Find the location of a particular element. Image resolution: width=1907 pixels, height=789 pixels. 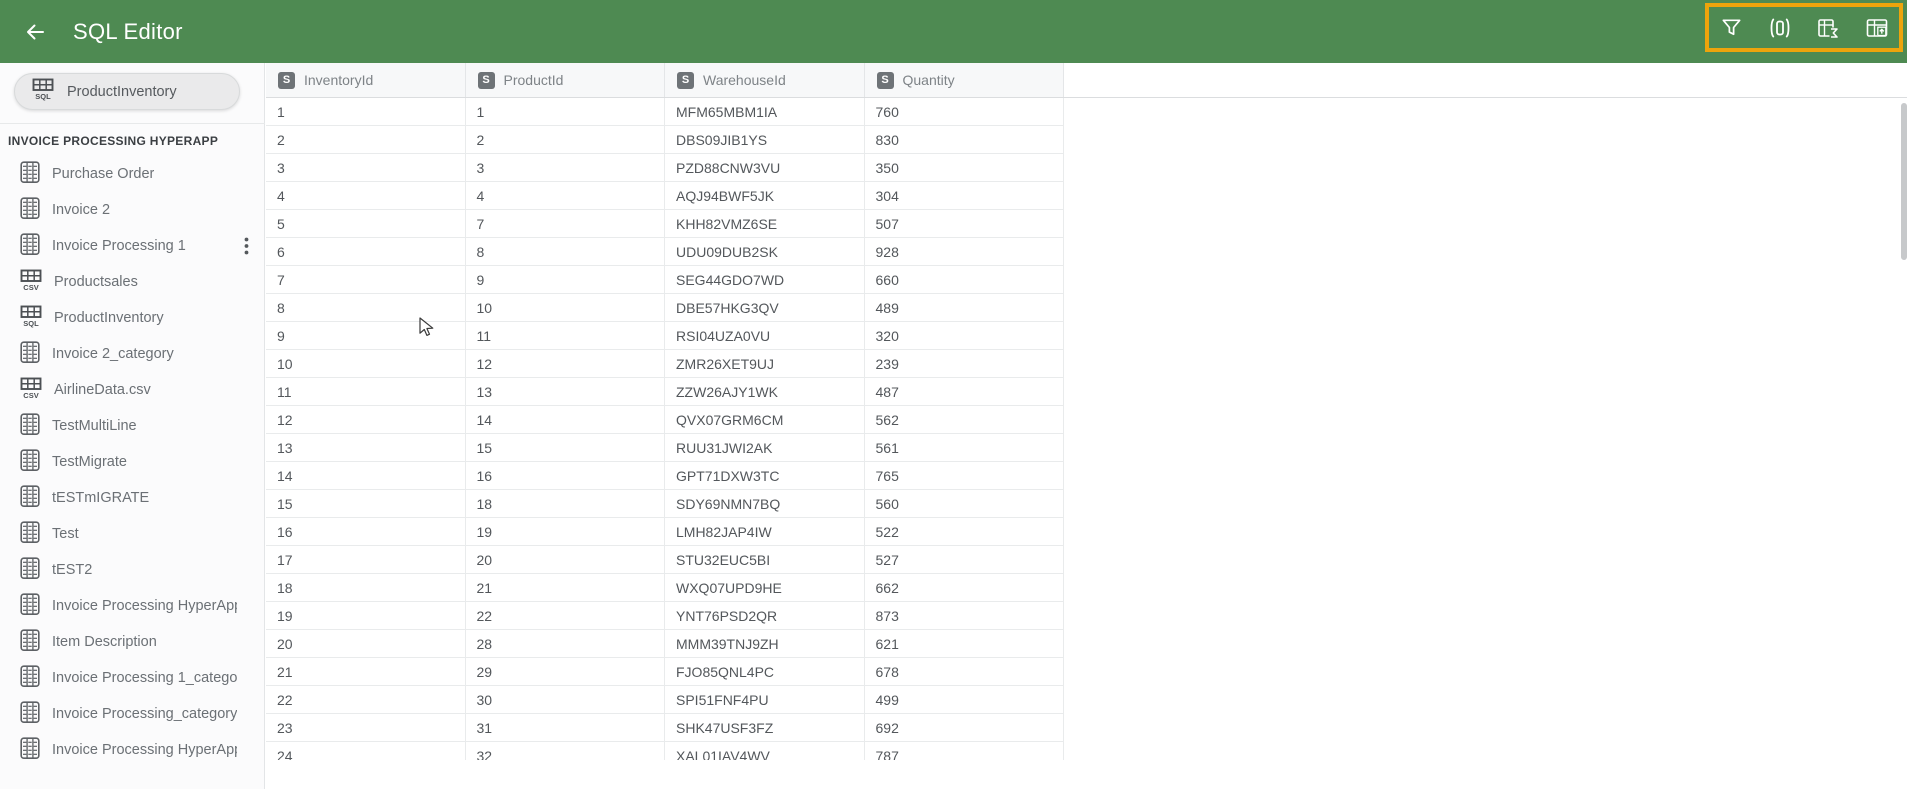

table-cell: SHK47USF3FZ is located at coordinates (765, 727).